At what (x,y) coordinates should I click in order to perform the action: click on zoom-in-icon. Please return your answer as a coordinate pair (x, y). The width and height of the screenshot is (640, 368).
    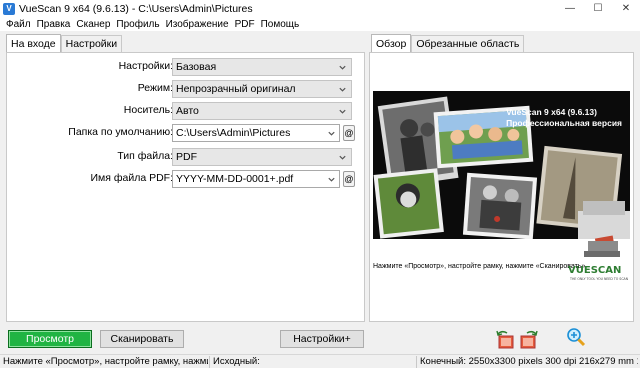
    Looking at the image, I should click on (576, 337).